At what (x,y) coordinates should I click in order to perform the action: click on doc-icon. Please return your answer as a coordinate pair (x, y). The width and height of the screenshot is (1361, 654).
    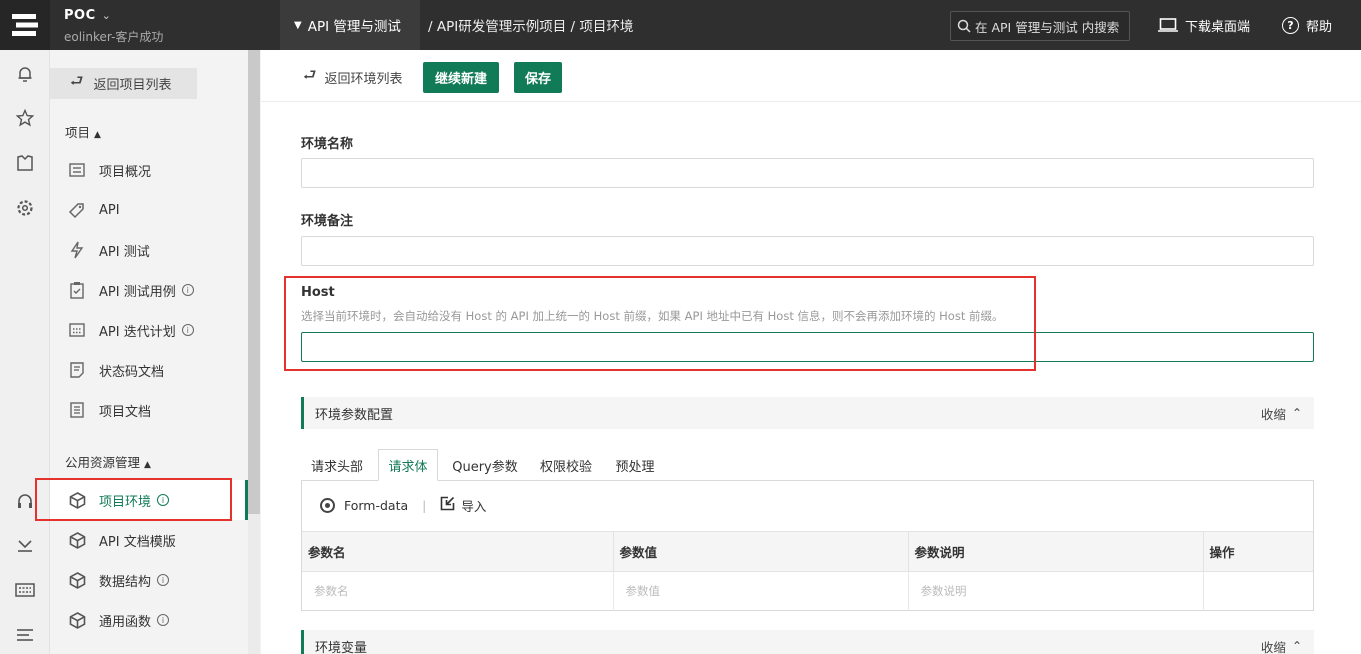
    Looking at the image, I should click on (77, 410).